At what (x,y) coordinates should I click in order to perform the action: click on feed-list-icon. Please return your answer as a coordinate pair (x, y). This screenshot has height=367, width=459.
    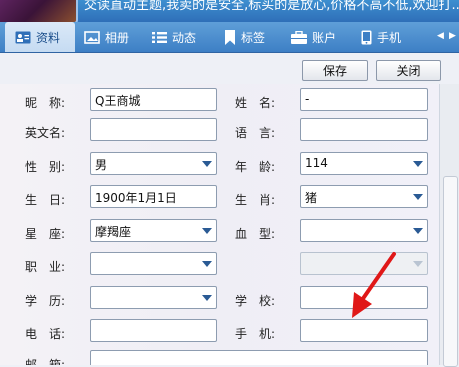
    Looking at the image, I should click on (159, 37).